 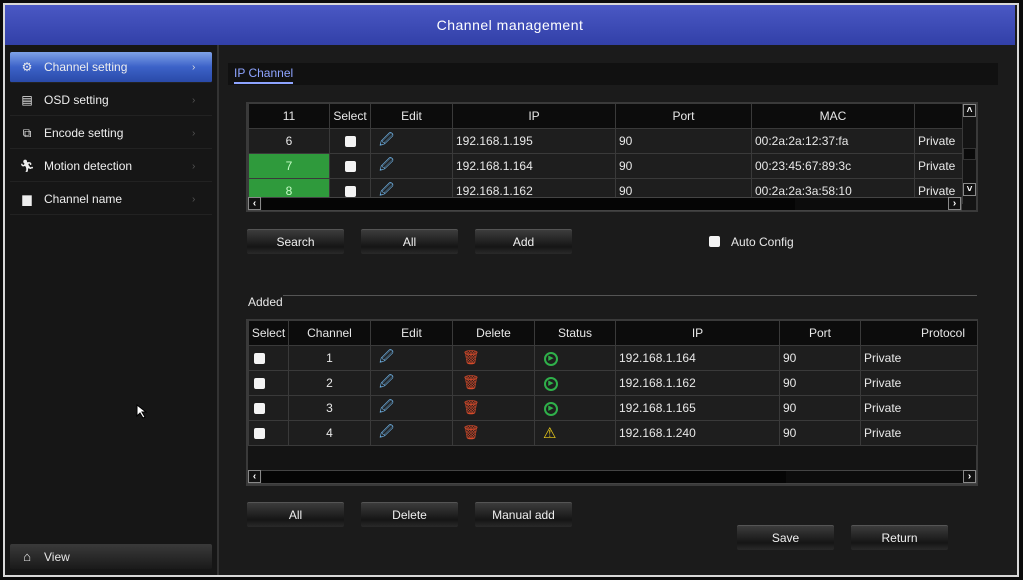 I want to click on sidebar-item-encode-setting: ⧉ Encode setting ›, so click(x=111, y=133).